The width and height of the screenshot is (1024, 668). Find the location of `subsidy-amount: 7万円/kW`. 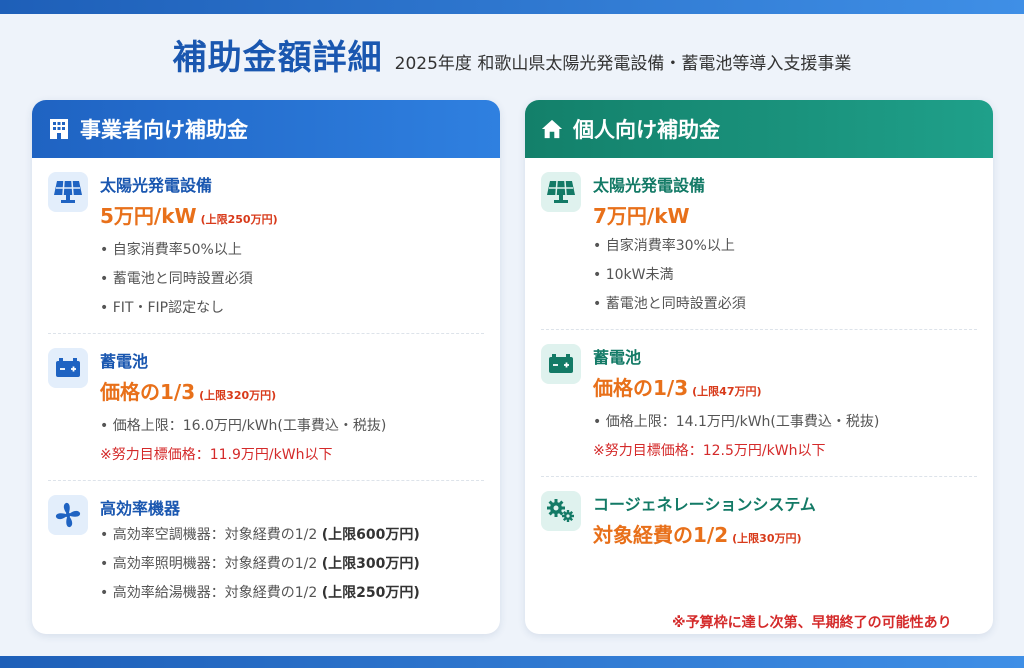

subsidy-amount: 7万円/kW is located at coordinates (641, 216).